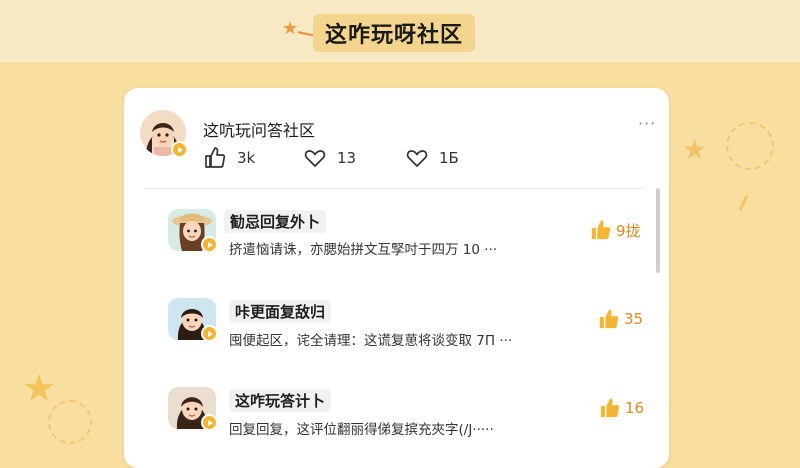 The width and height of the screenshot is (800, 468). I want to click on comment-author: 咔更面复敌归, so click(280, 311).